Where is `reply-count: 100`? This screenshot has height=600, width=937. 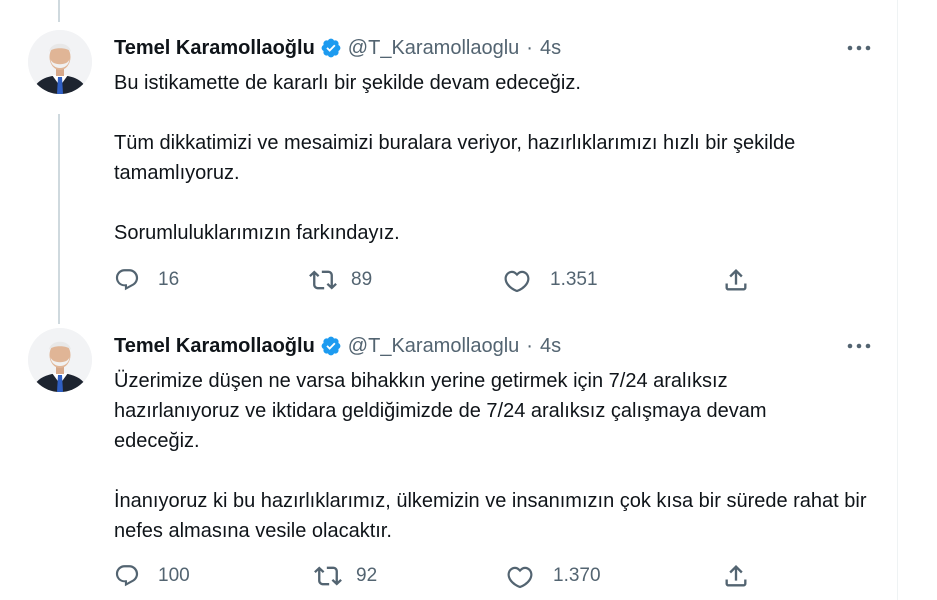
reply-count: 100 is located at coordinates (174, 575).